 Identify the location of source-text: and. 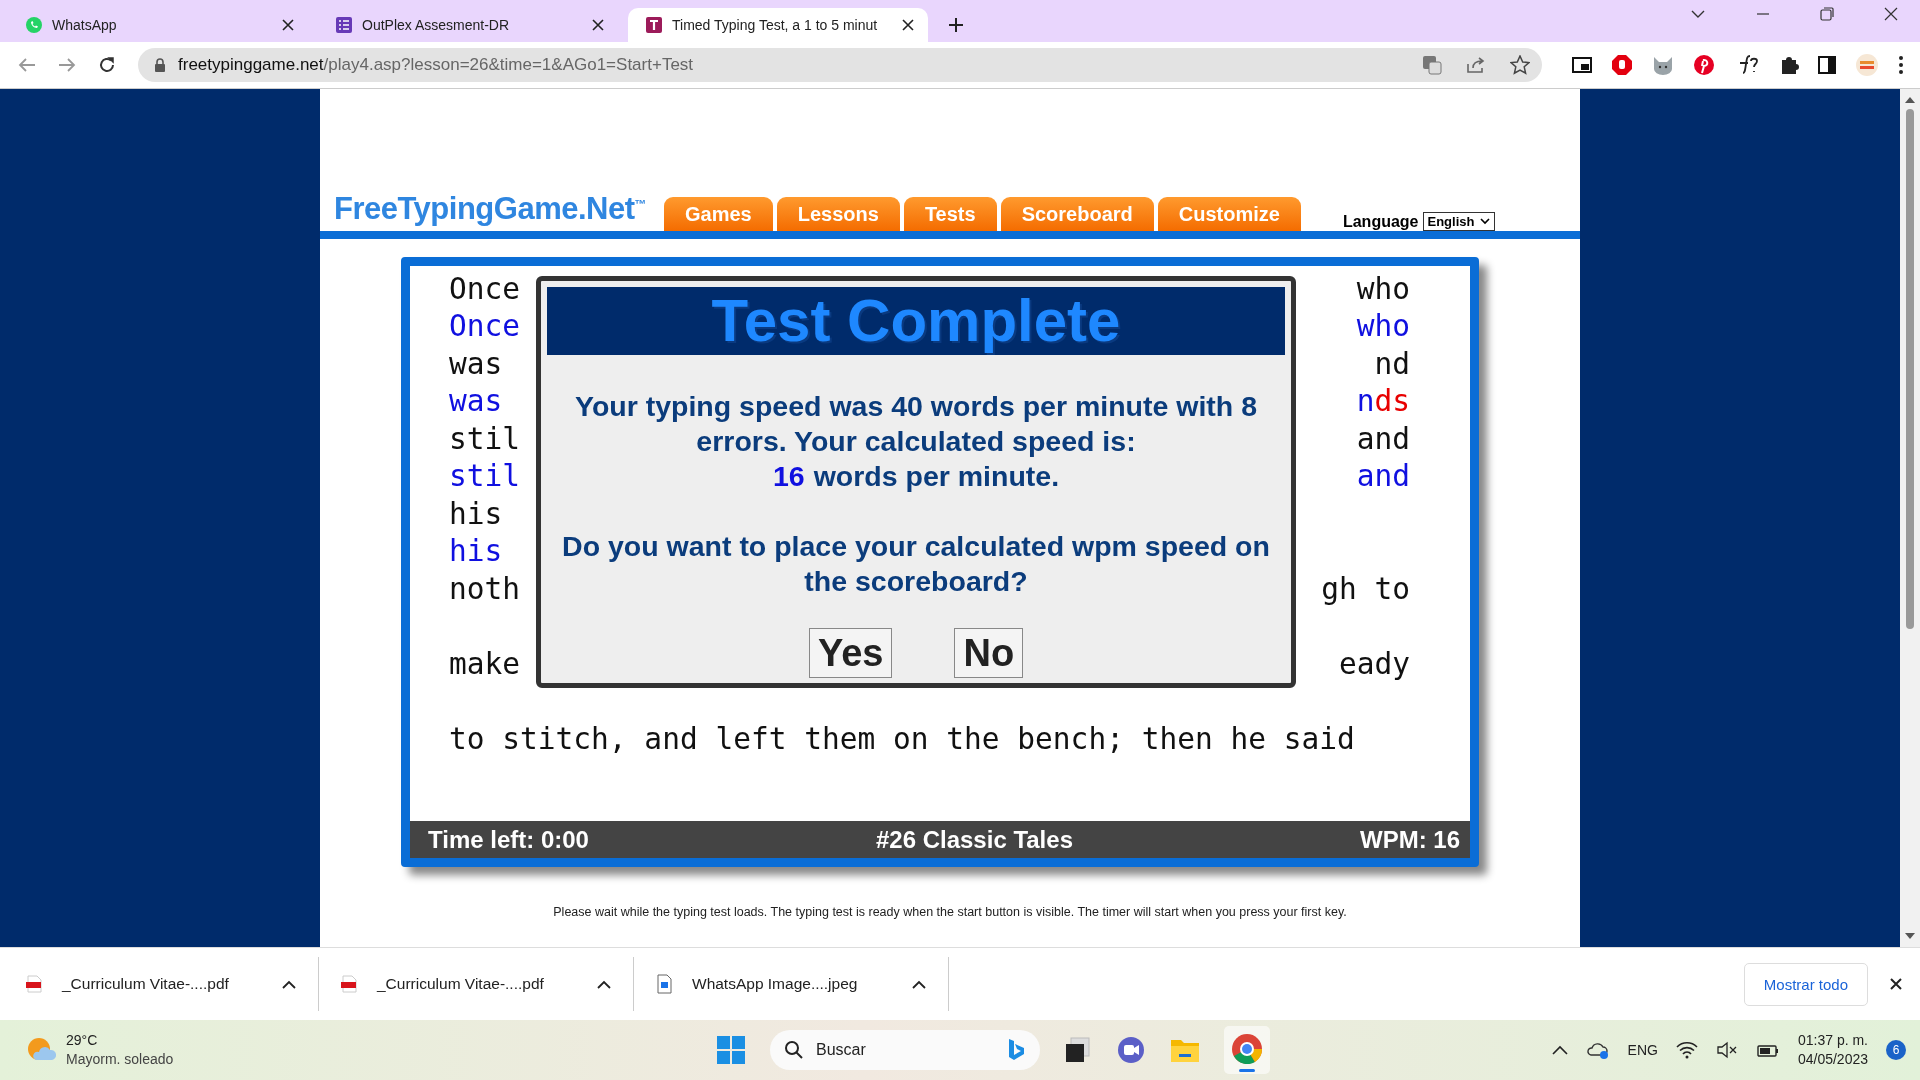
(1383, 438).